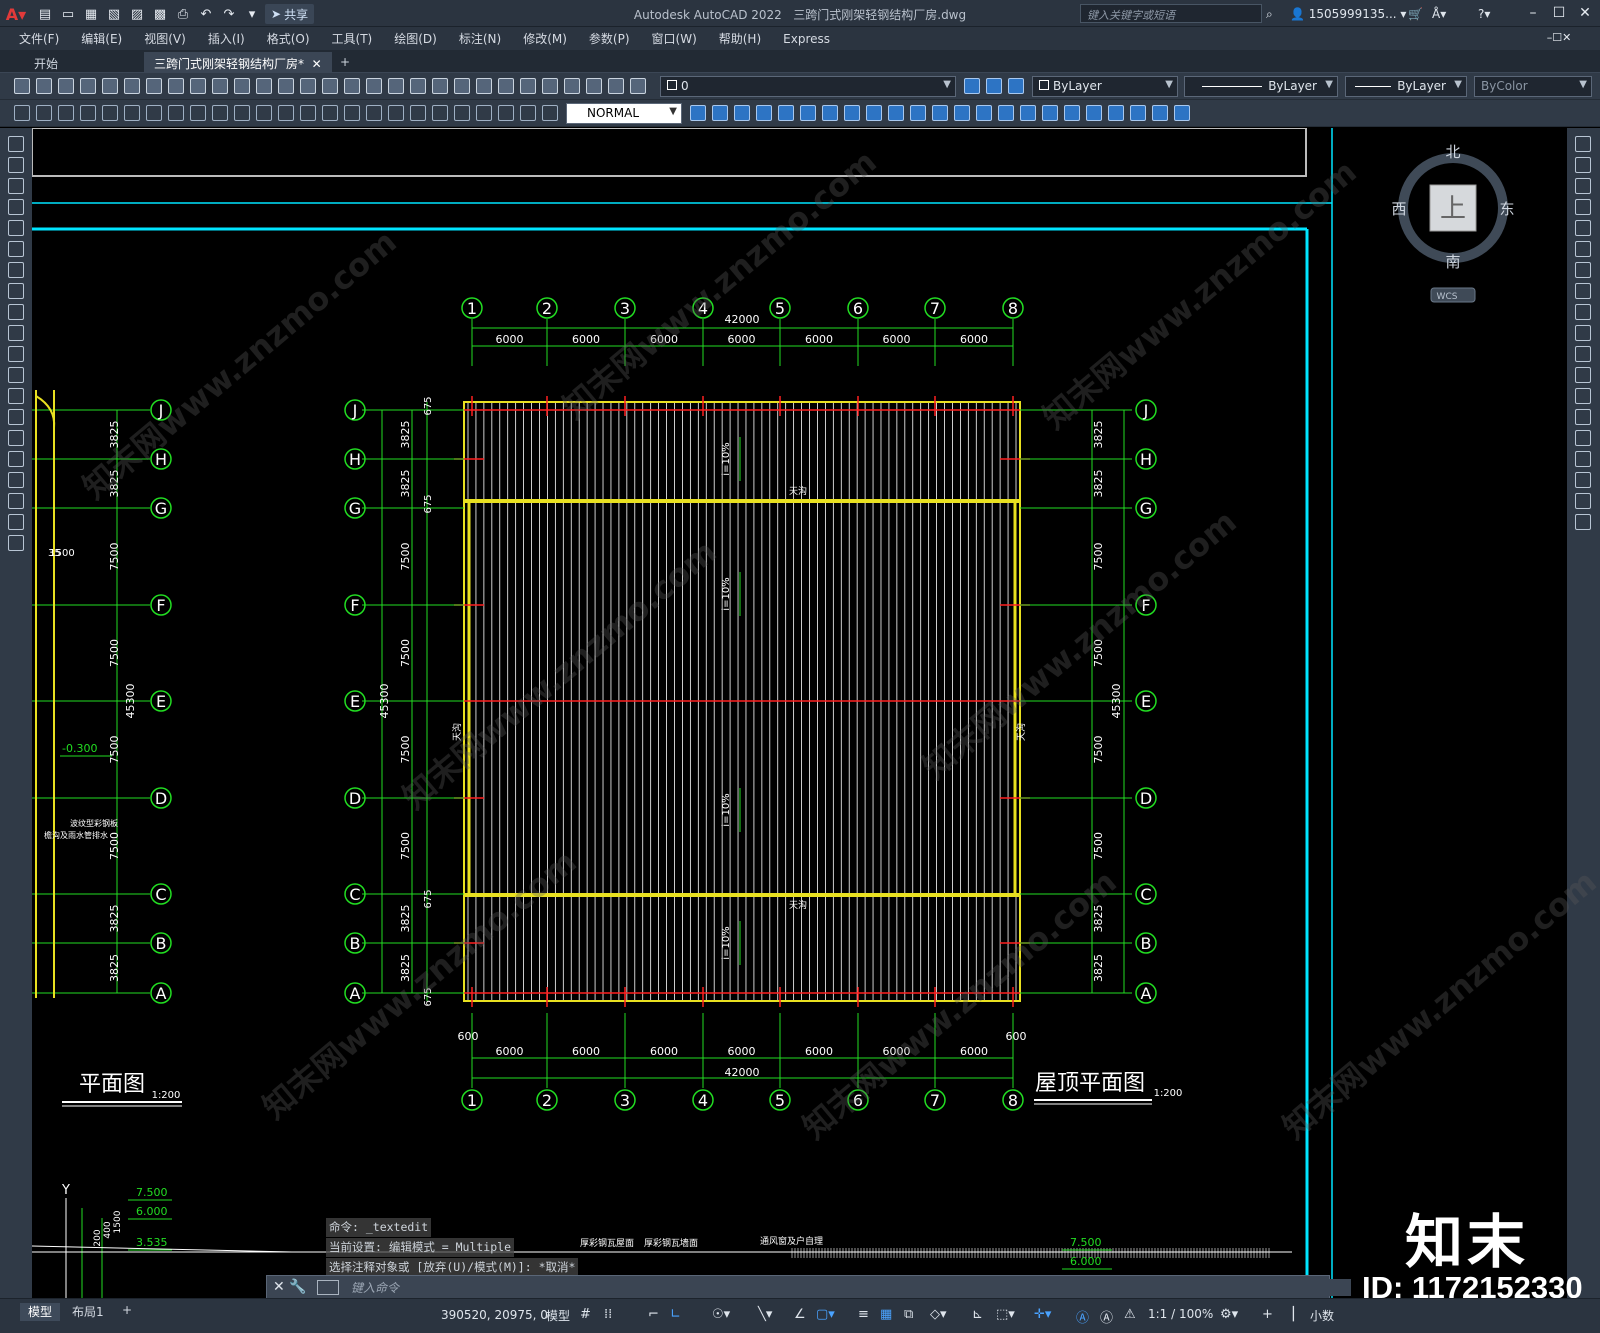  I want to click on close-tab-icon: ✕, so click(317, 64).